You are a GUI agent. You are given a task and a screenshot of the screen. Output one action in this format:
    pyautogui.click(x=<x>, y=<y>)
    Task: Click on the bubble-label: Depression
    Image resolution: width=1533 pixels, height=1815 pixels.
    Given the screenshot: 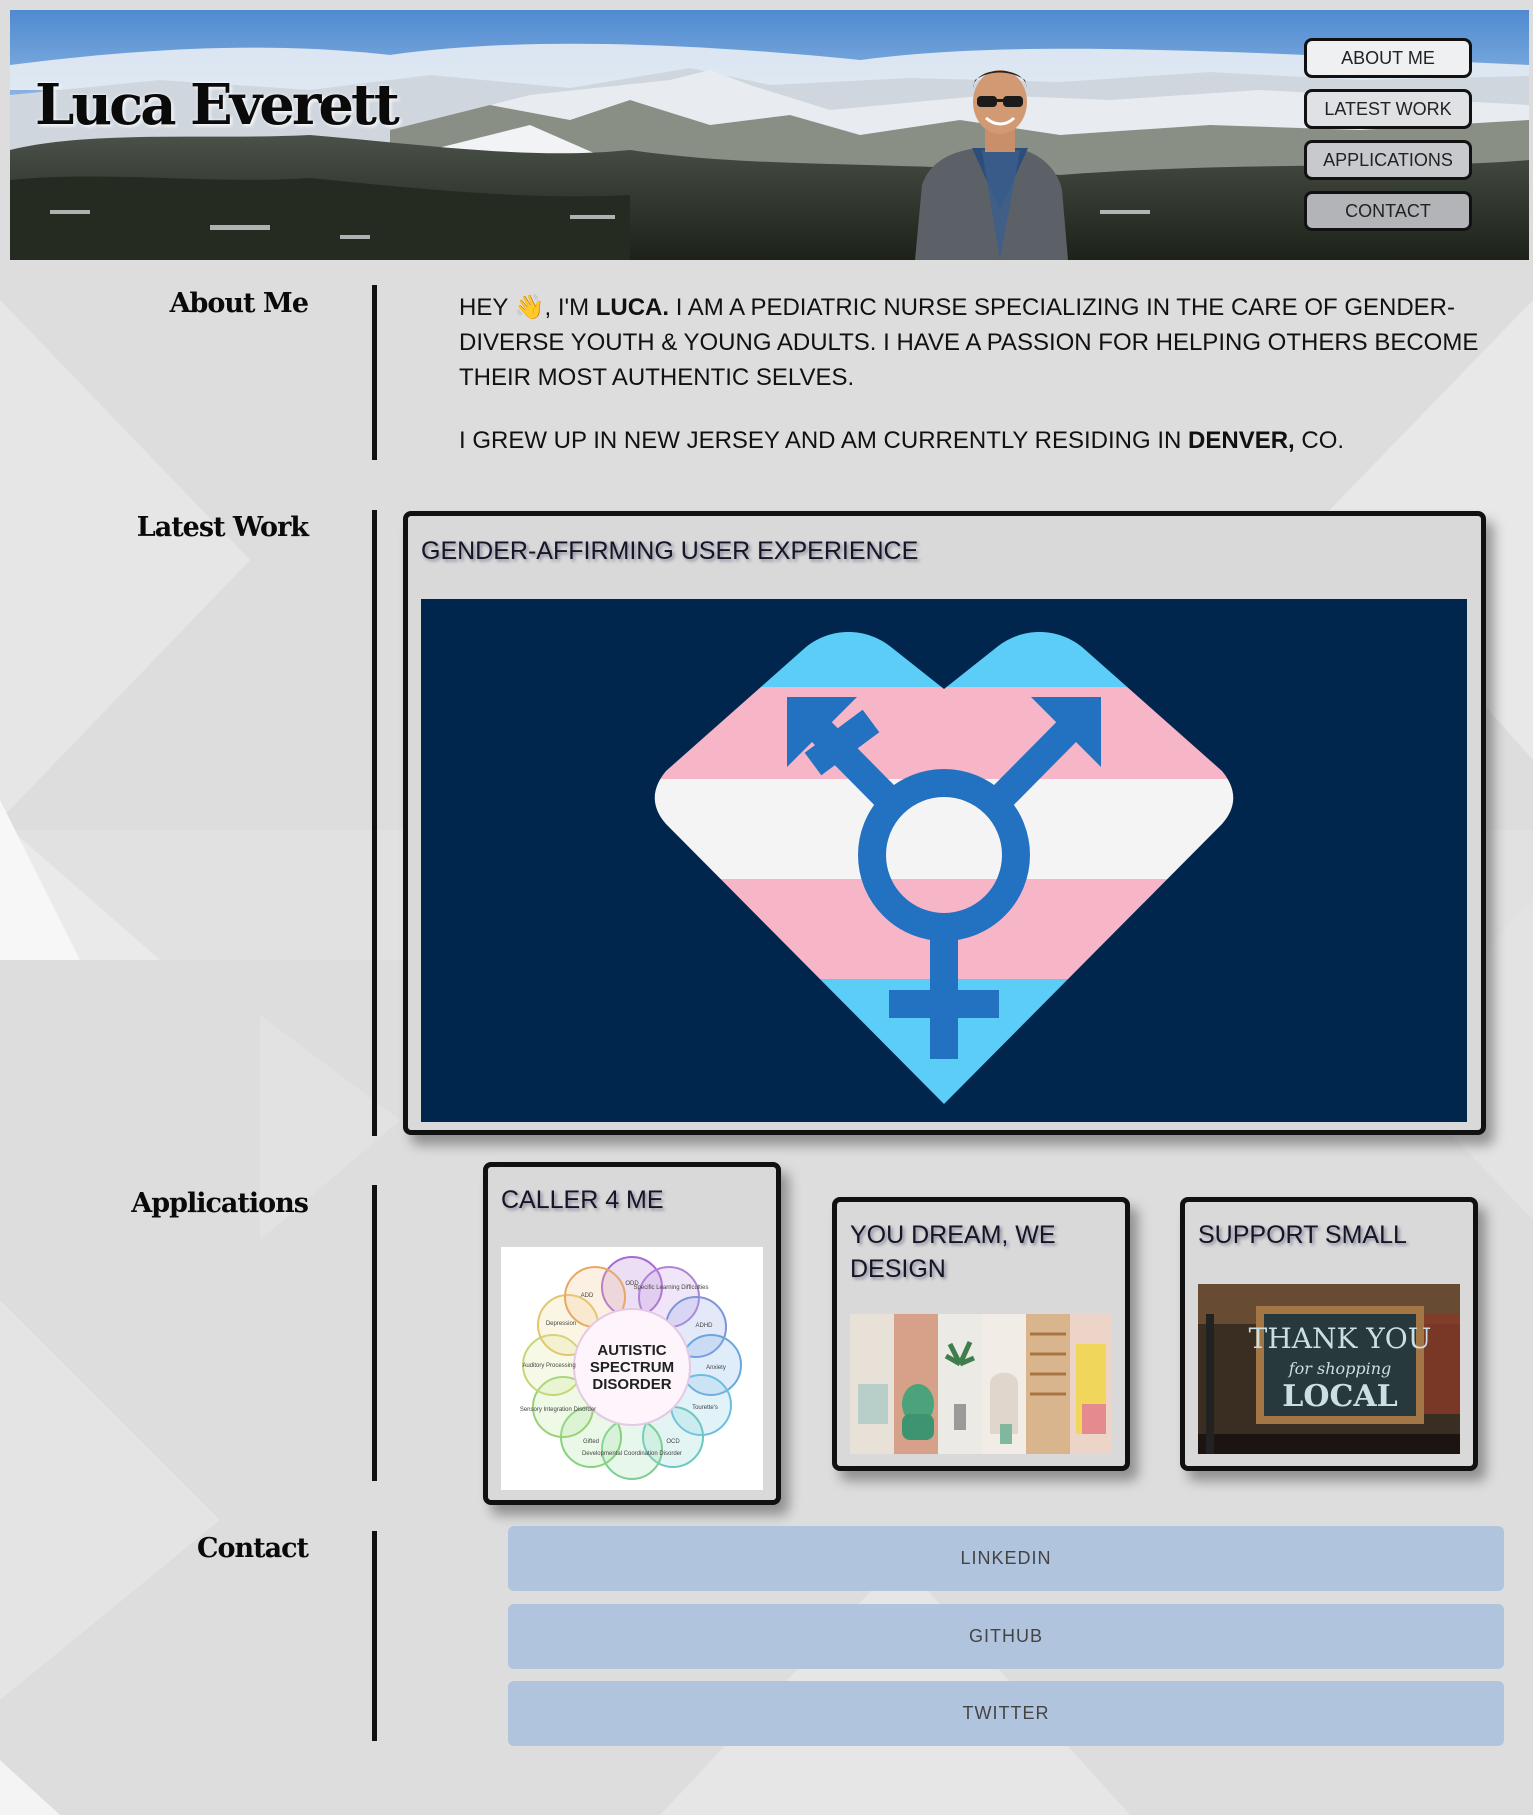 What is the action you would take?
    pyautogui.click(x=561, y=1324)
    